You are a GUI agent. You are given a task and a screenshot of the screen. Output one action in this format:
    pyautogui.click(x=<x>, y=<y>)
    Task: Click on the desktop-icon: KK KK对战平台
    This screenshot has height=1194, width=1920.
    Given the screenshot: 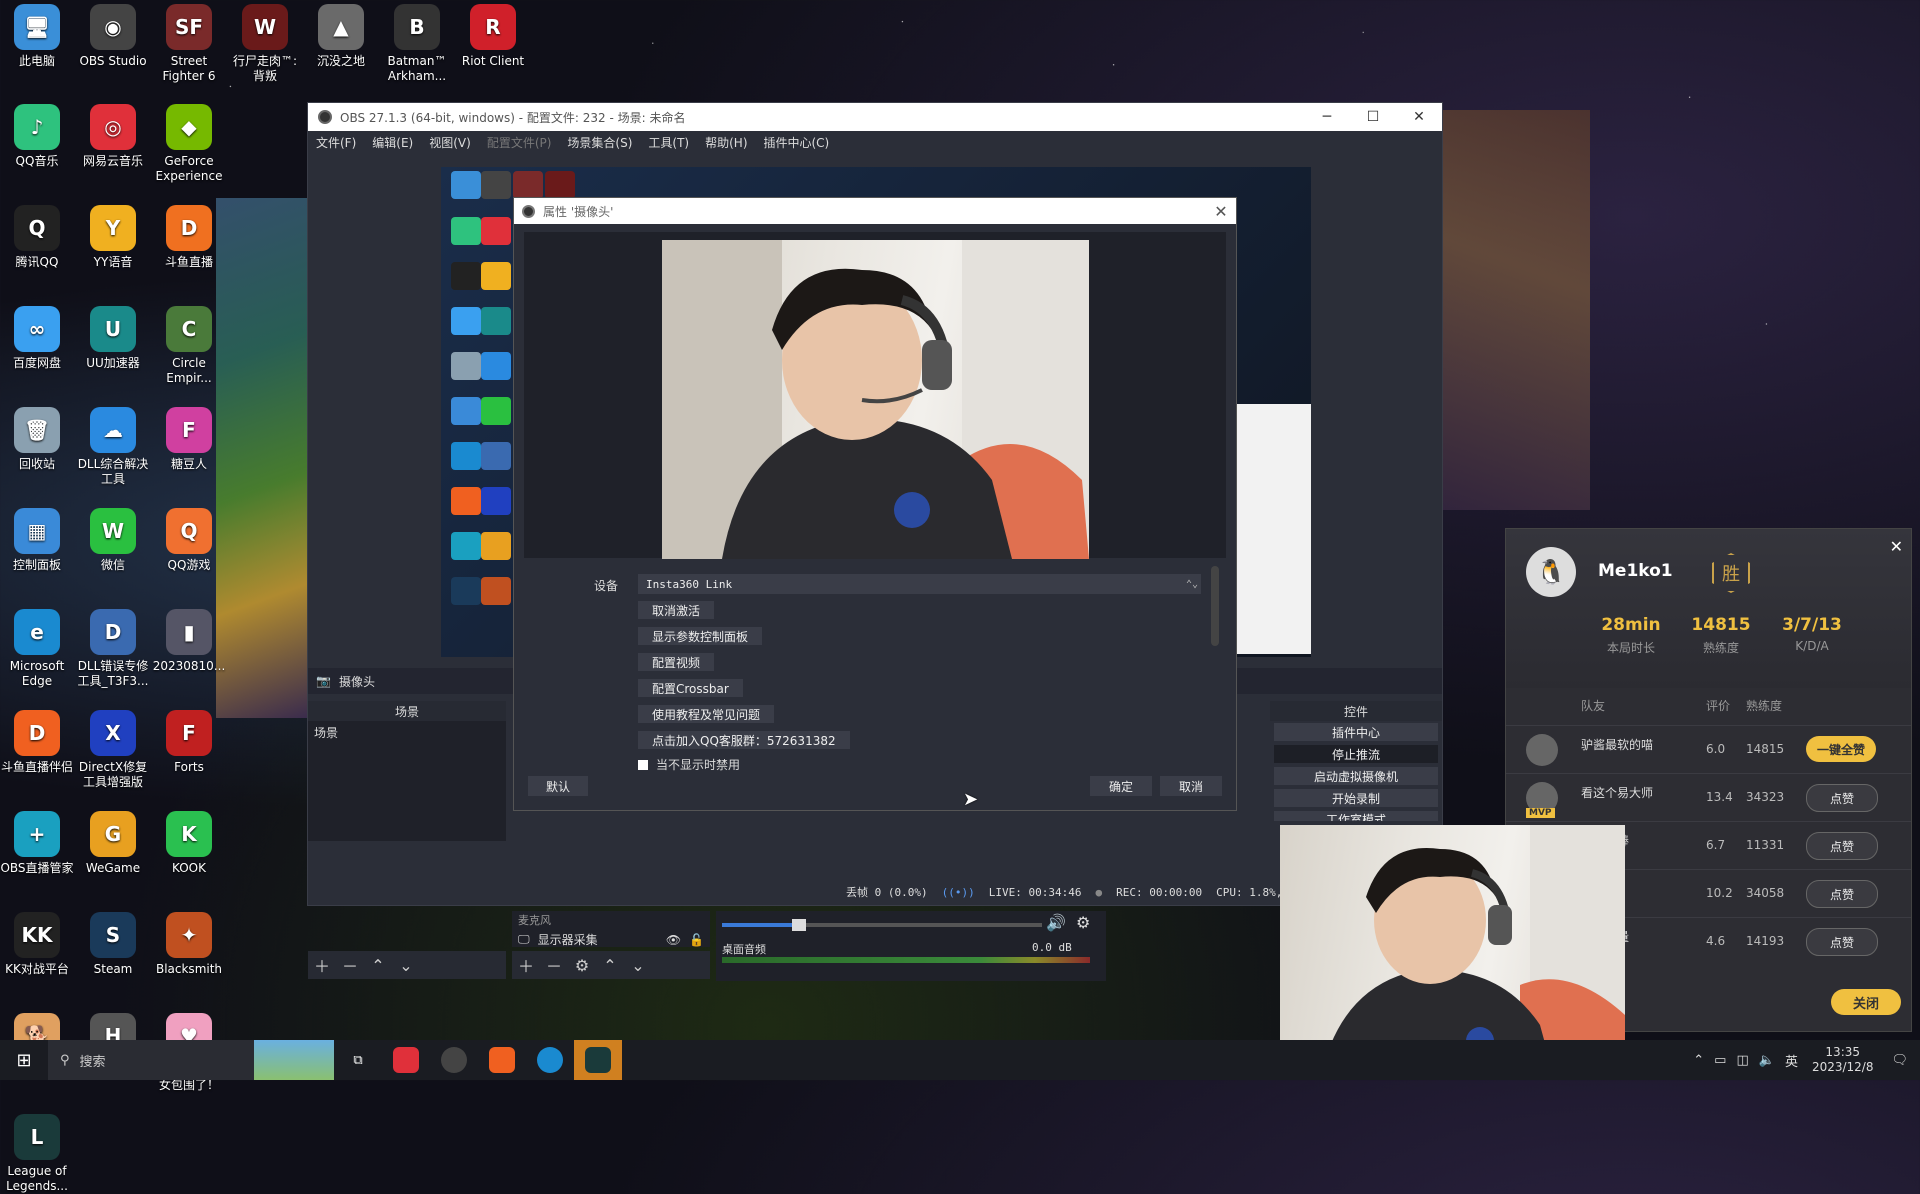 What is the action you would take?
    pyautogui.click(x=37, y=944)
    